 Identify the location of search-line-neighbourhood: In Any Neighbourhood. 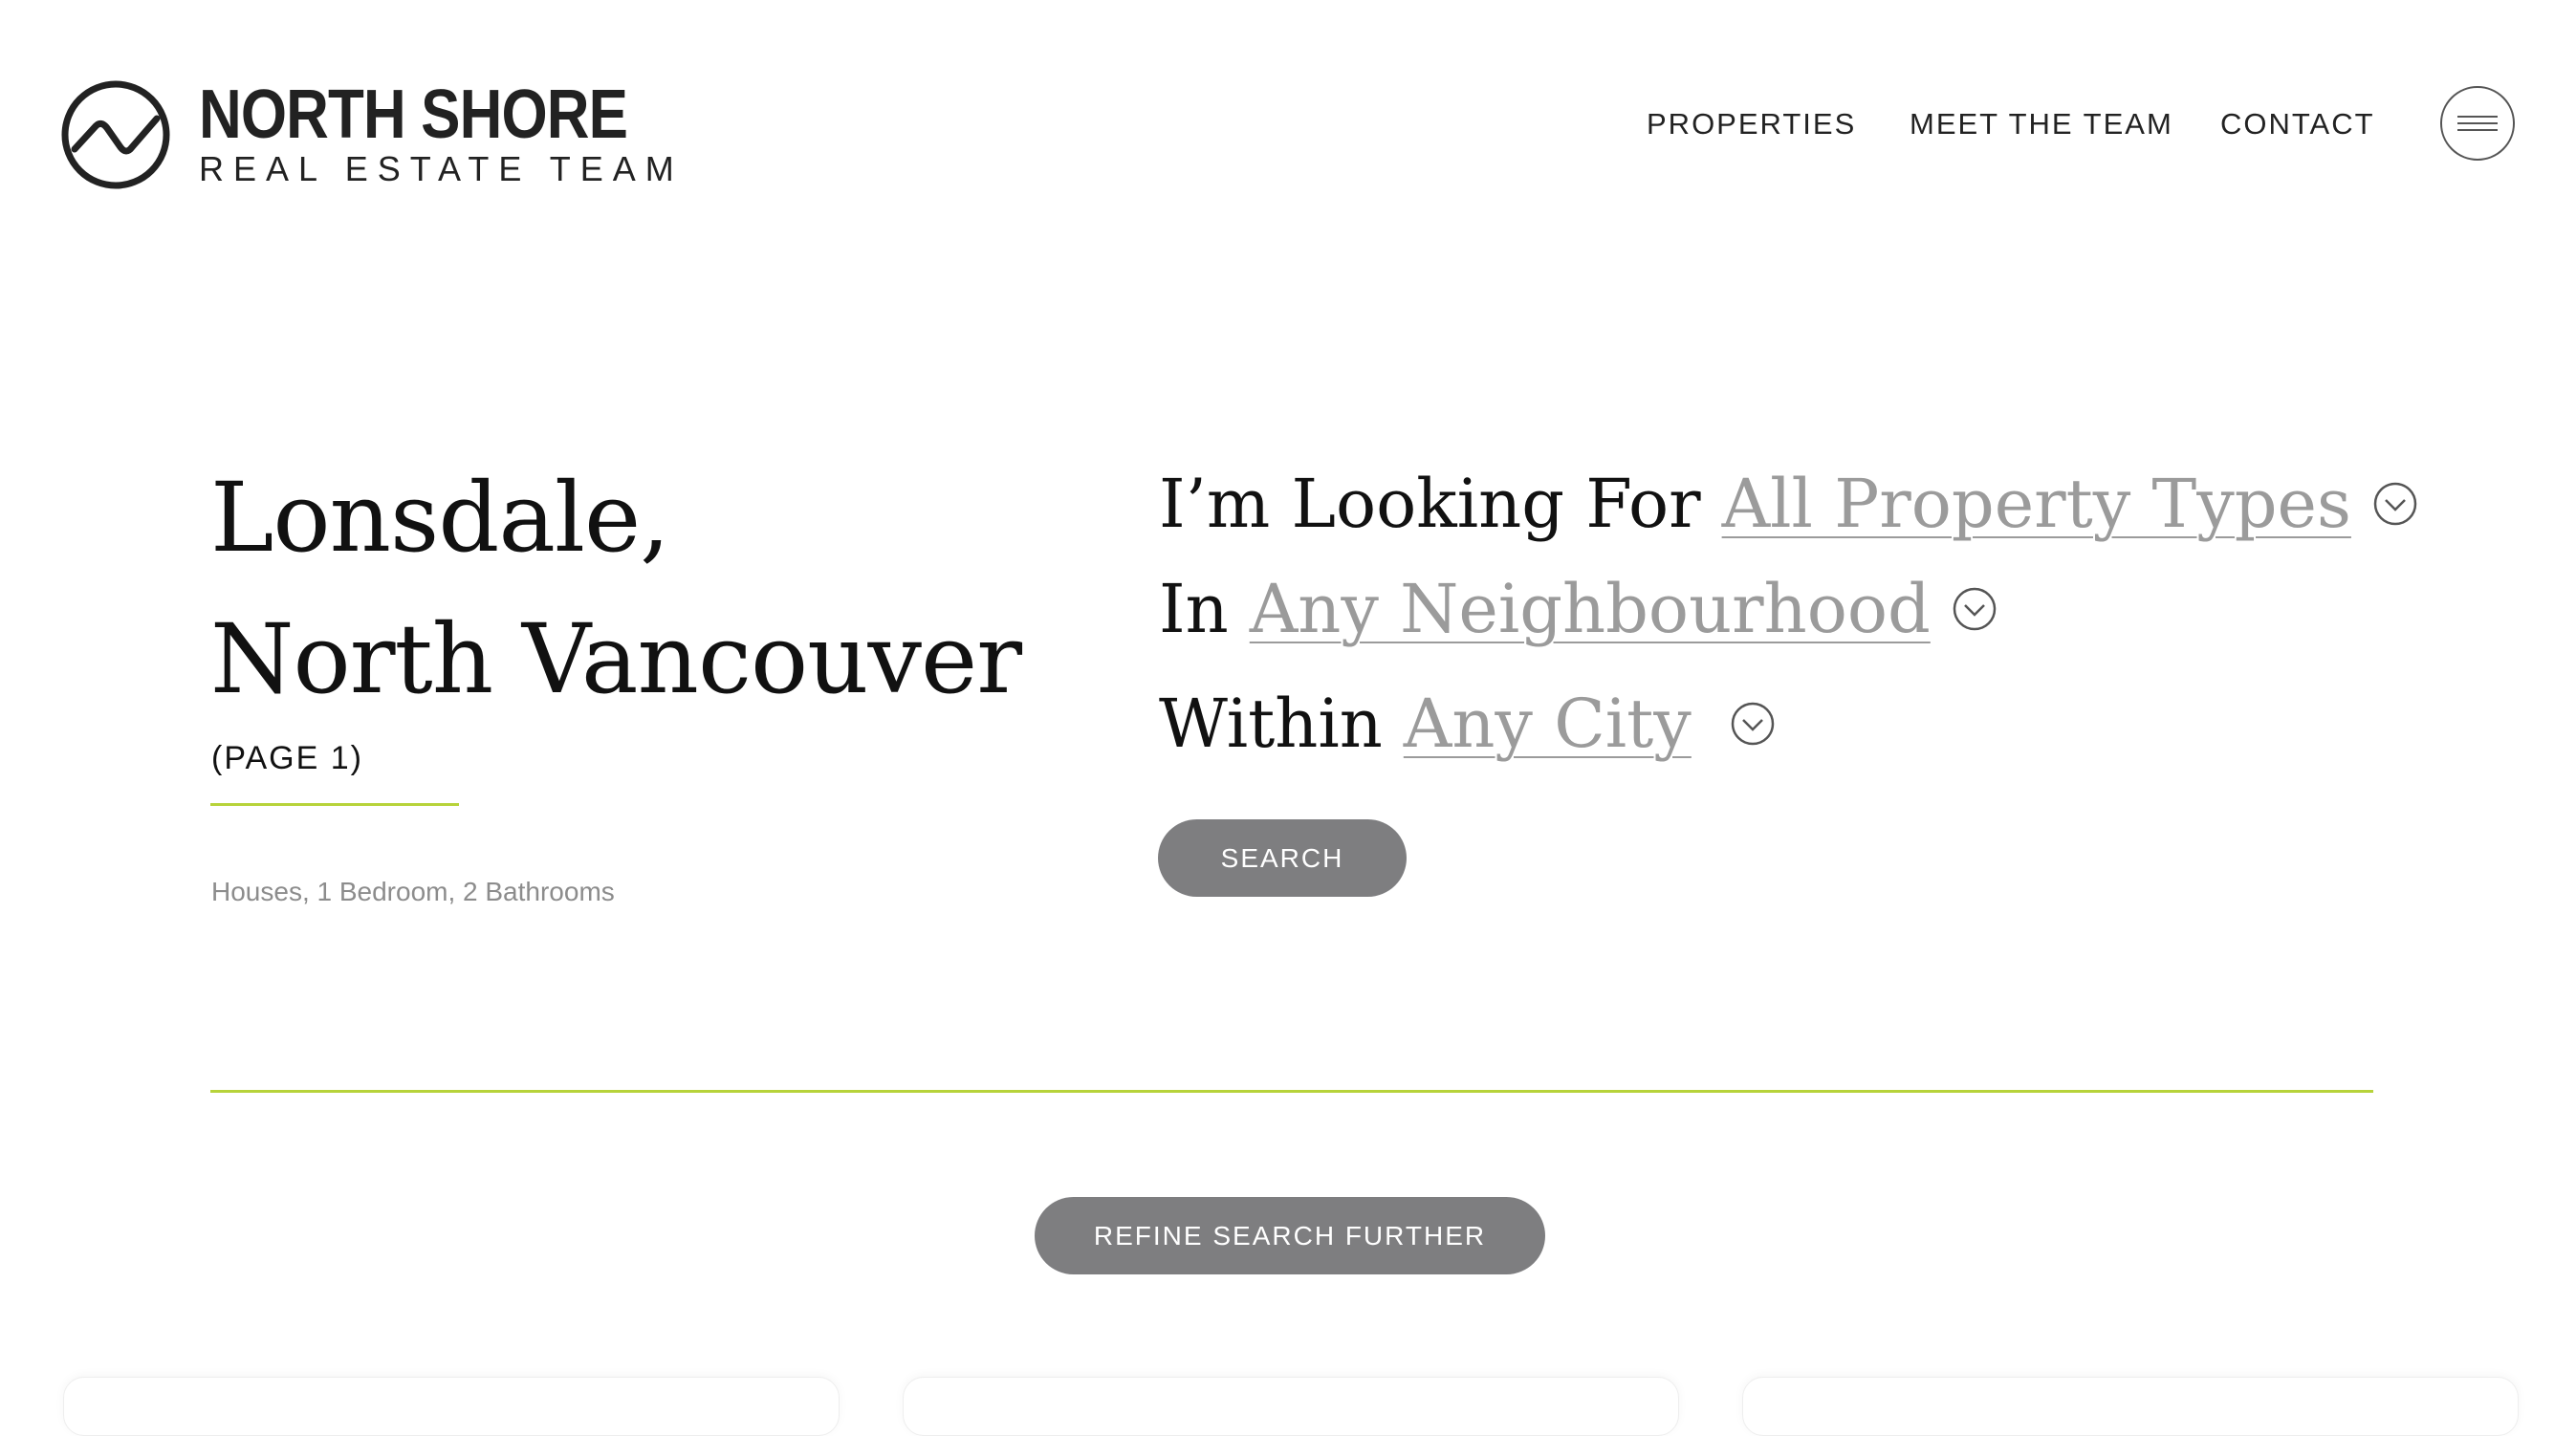
(1578, 609).